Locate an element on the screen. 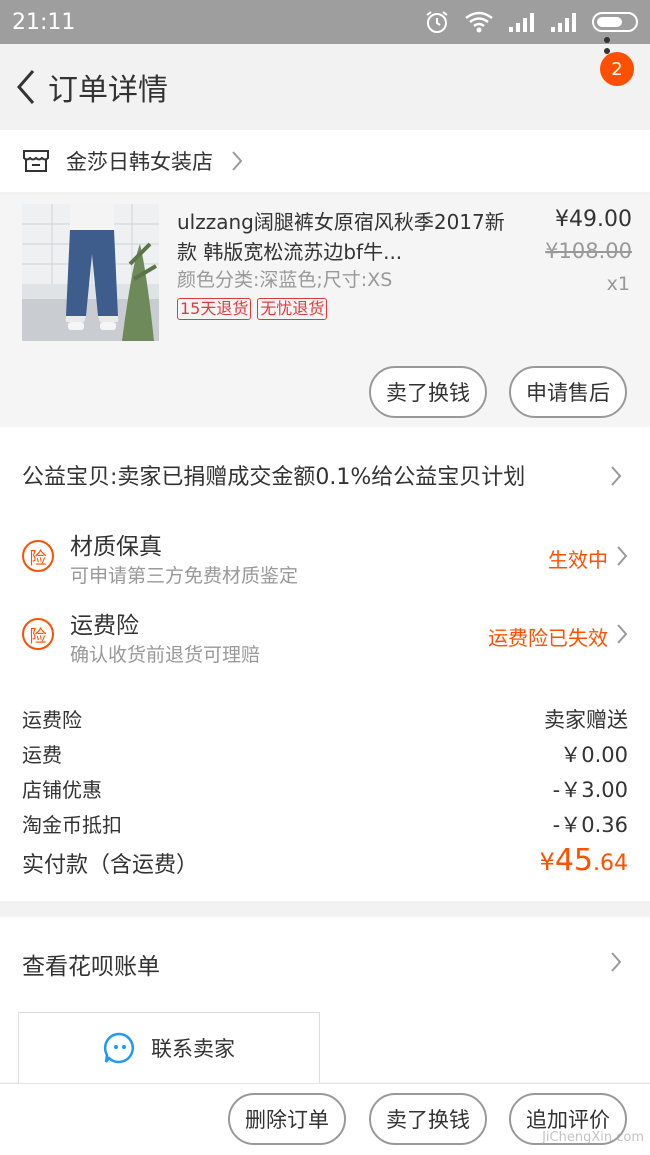 The image size is (650, 1155). nav-bar: 订单详情 is located at coordinates (325, 87).